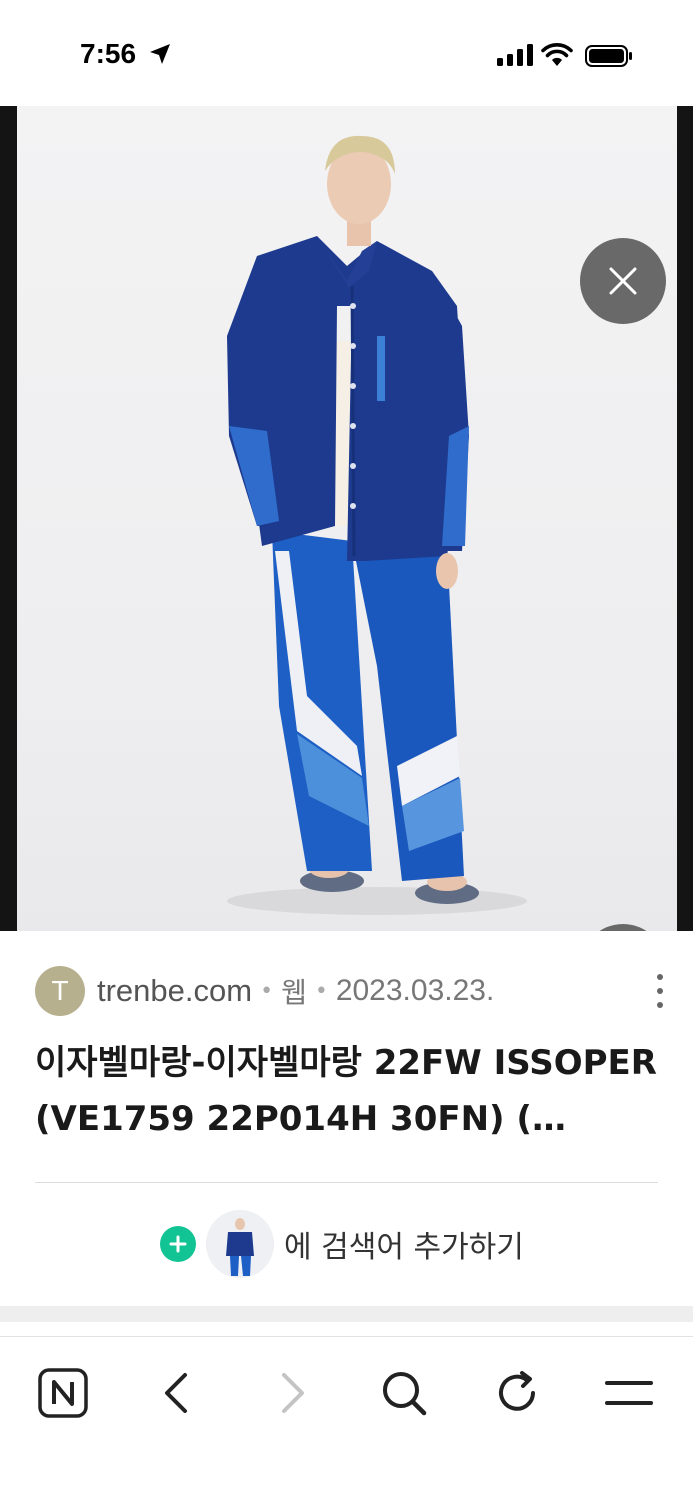  I want to click on close-icon, so click(623, 281).